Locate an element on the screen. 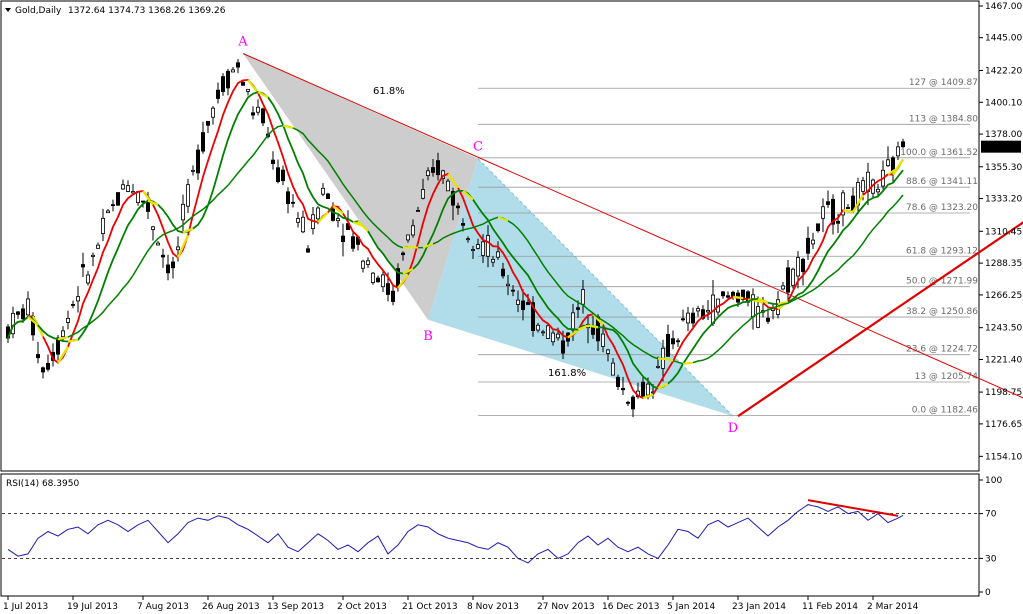 This screenshot has width=1023, height=614. rsi-tick-label: 0 is located at coordinates (988, 593).